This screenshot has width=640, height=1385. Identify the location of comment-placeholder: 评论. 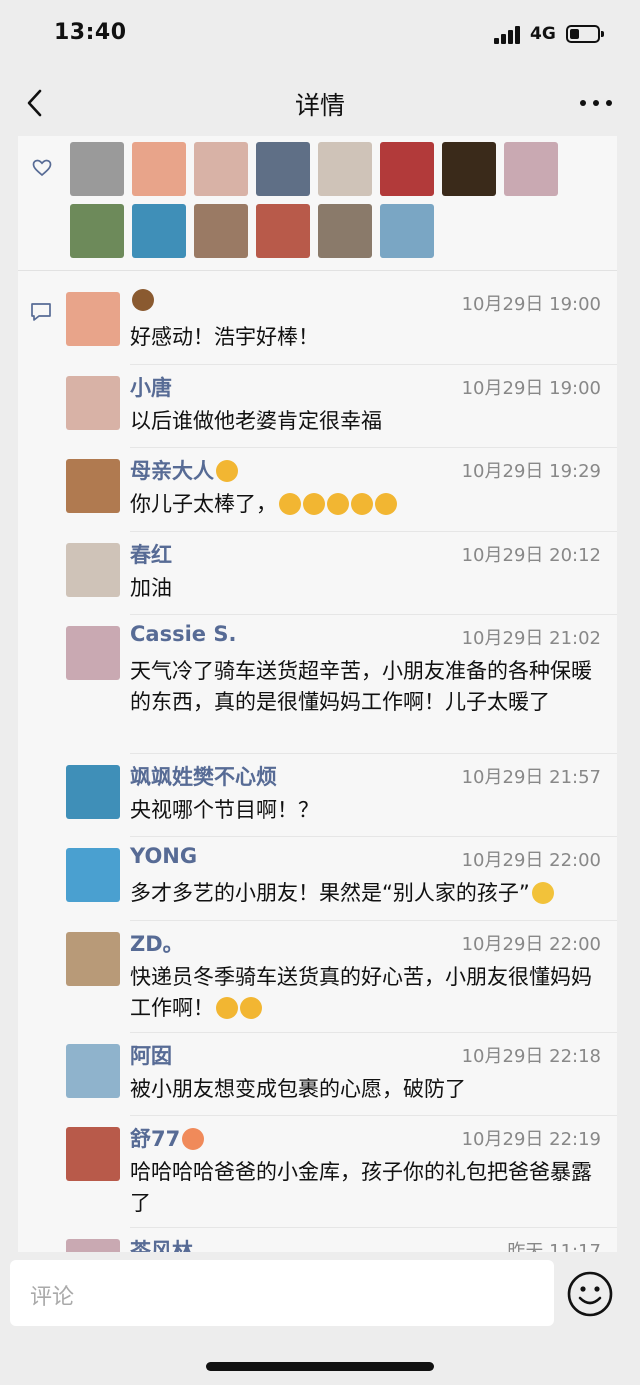
(52, 1297).